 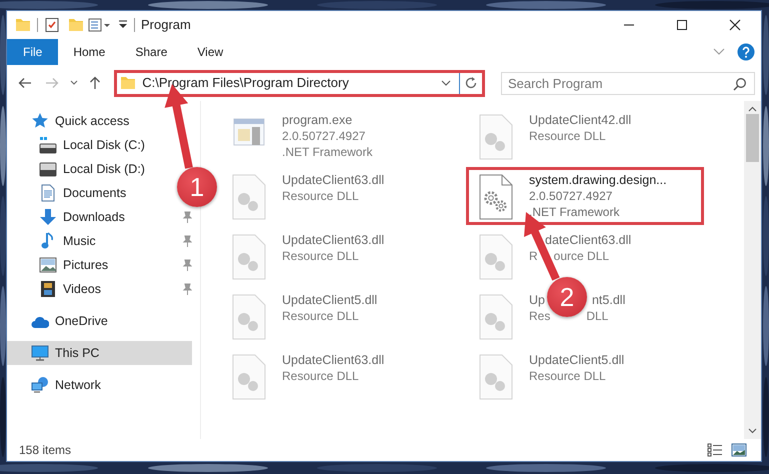 I want to click on dropdown-caret-icon, so click(x=445, y=83).